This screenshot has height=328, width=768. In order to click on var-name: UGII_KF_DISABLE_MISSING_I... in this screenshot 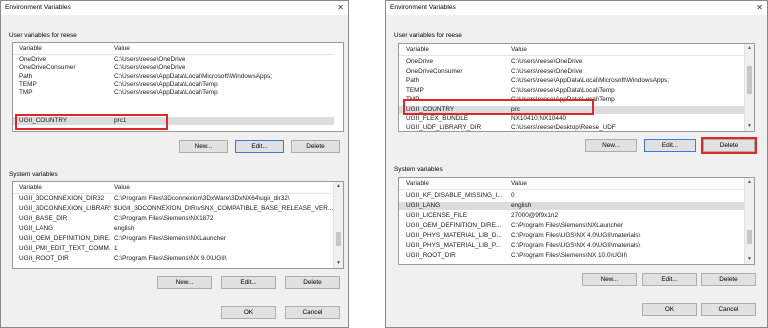, I will do `click(454, 195)`.